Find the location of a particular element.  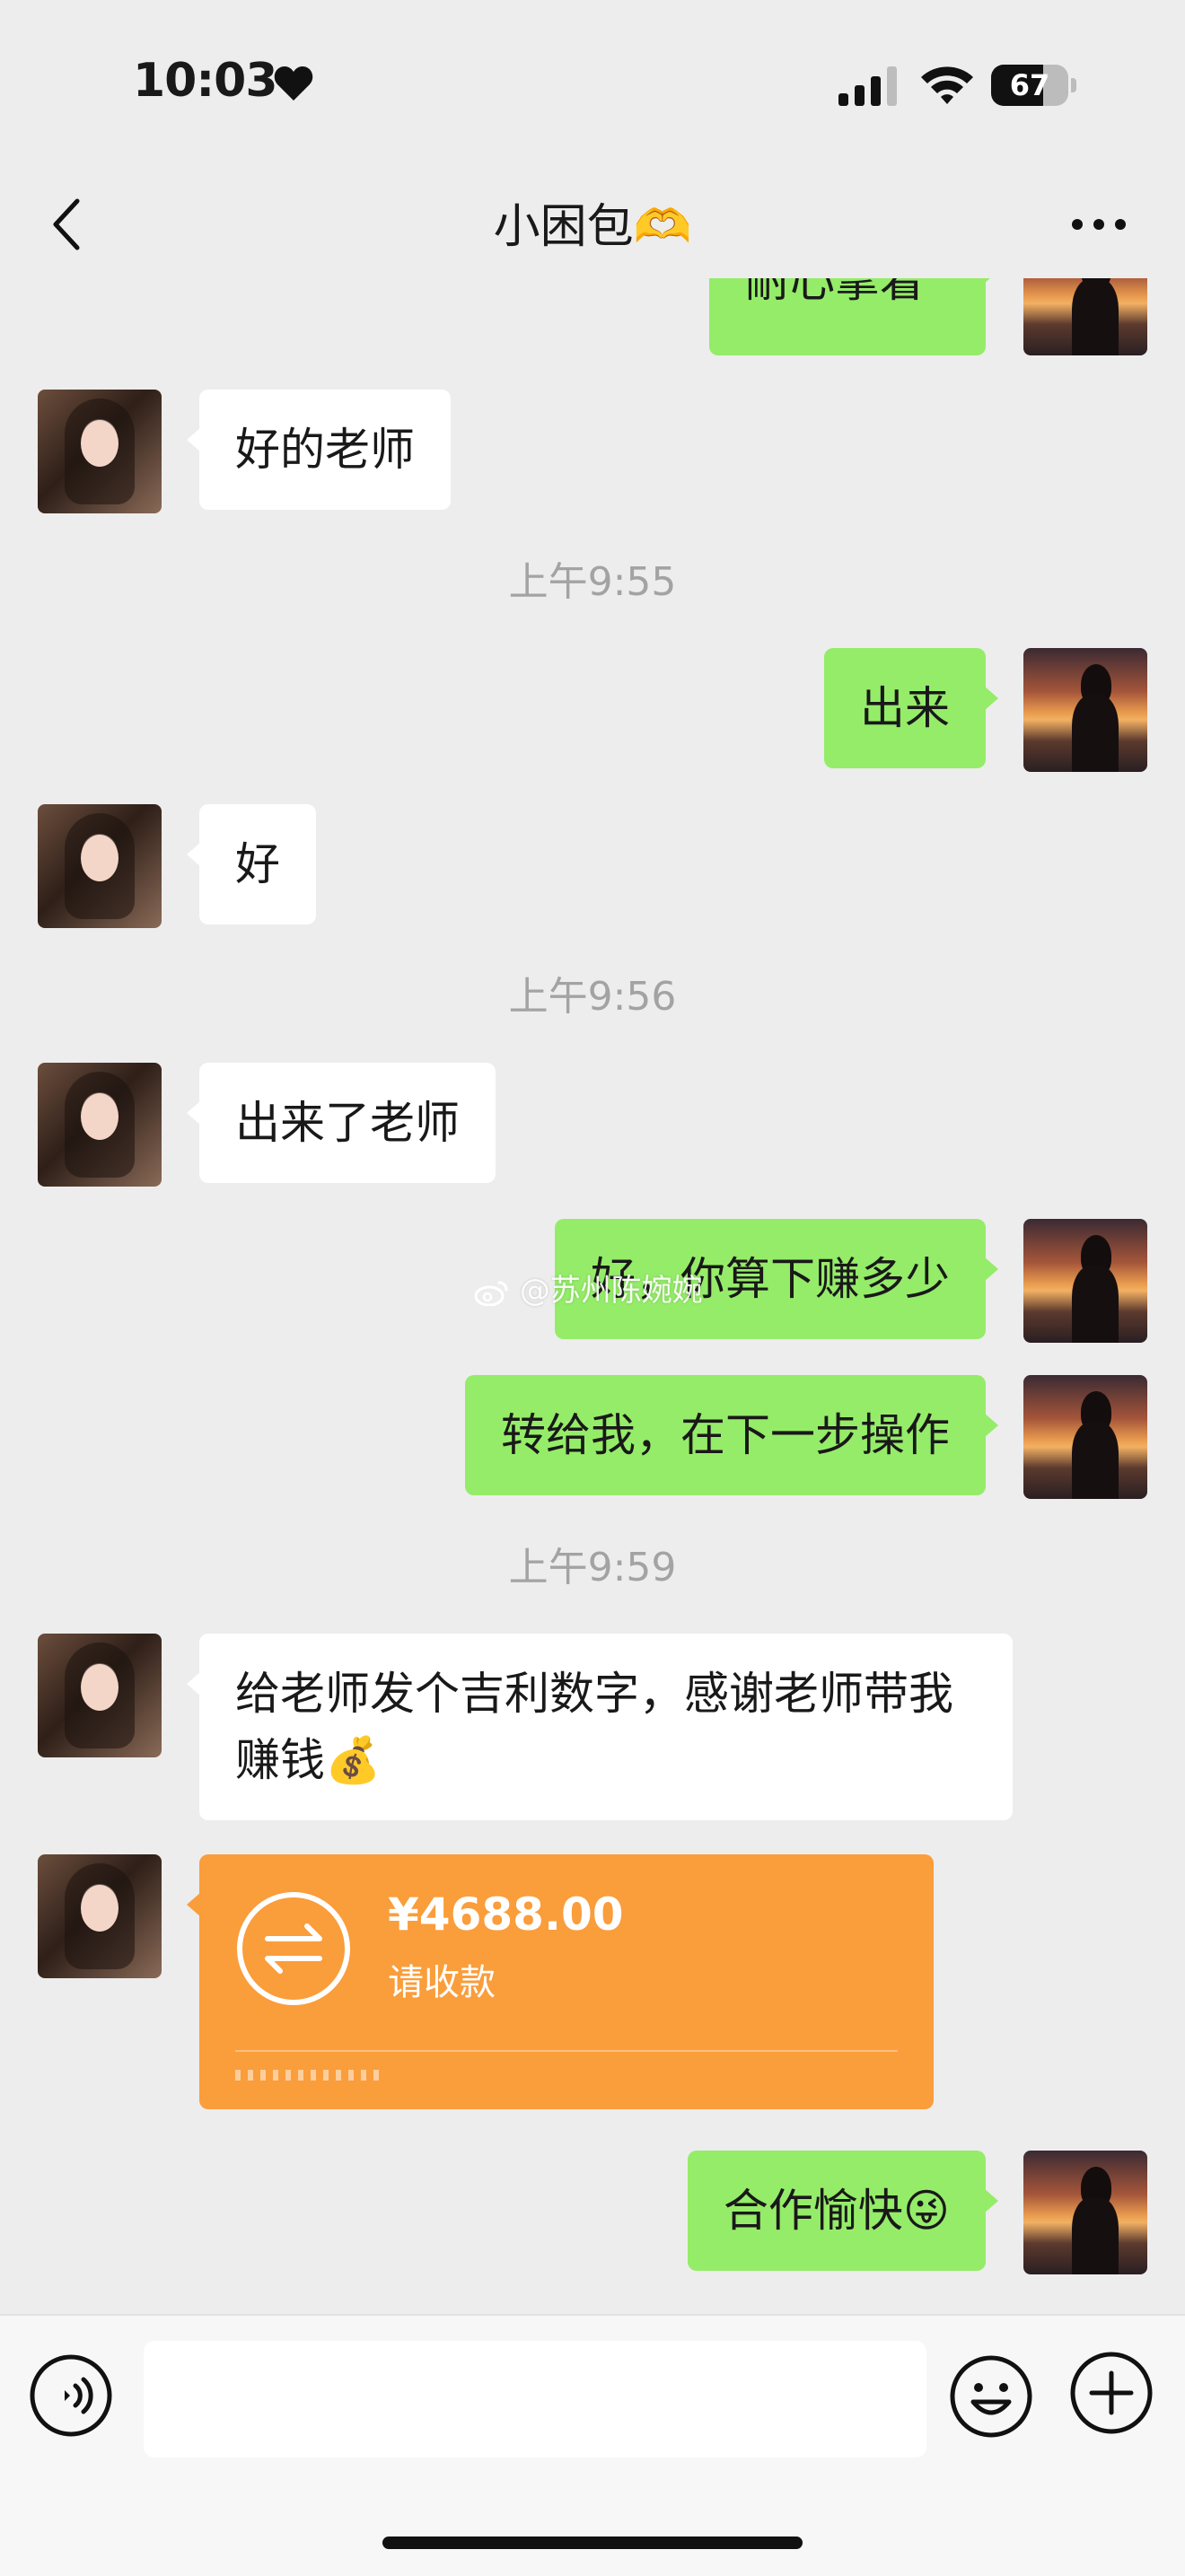

message-bubble-outgoing: 出来 is located at coordinates (911, 708).